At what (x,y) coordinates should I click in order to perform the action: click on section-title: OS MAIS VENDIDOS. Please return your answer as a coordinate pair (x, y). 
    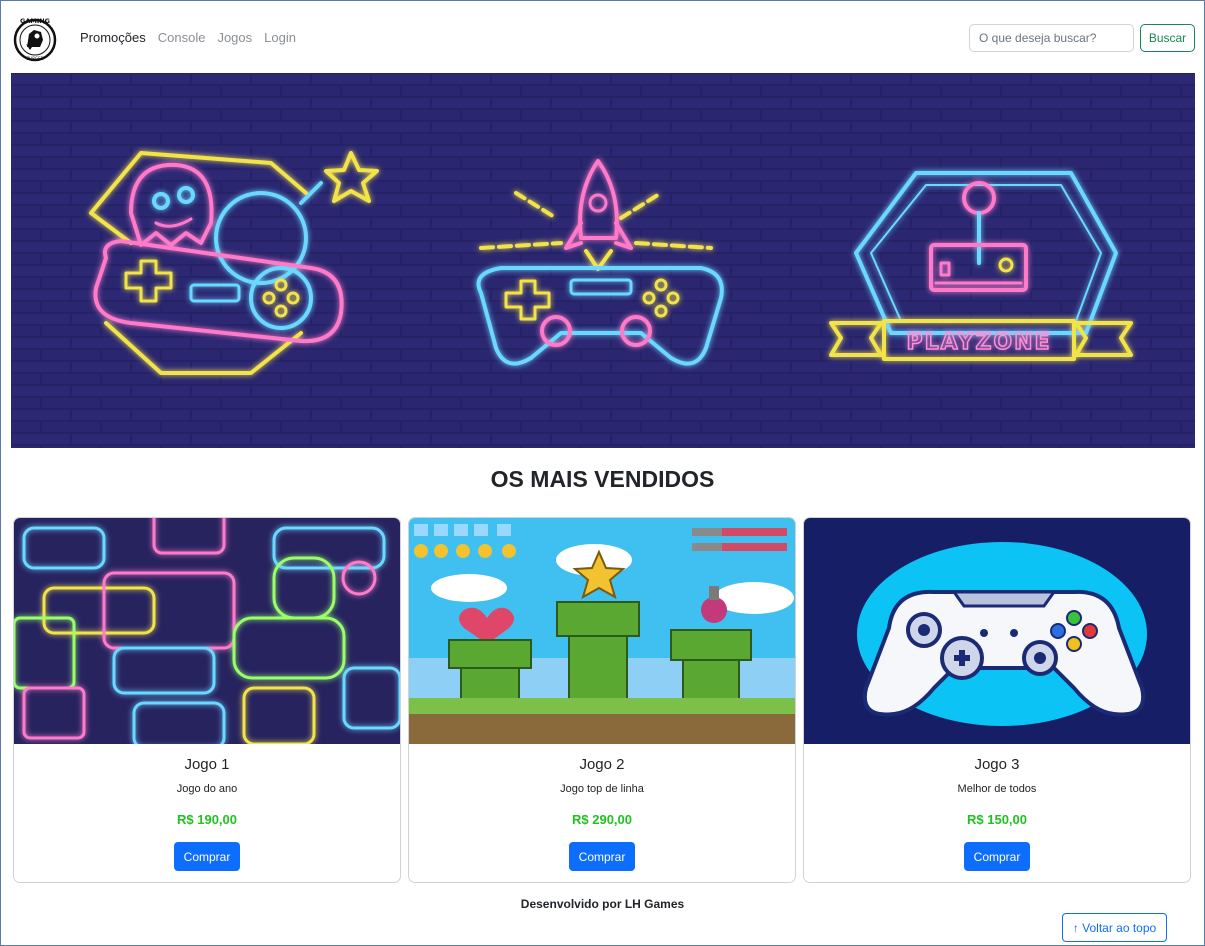
    Looking at the image, I should click on (602, 479).